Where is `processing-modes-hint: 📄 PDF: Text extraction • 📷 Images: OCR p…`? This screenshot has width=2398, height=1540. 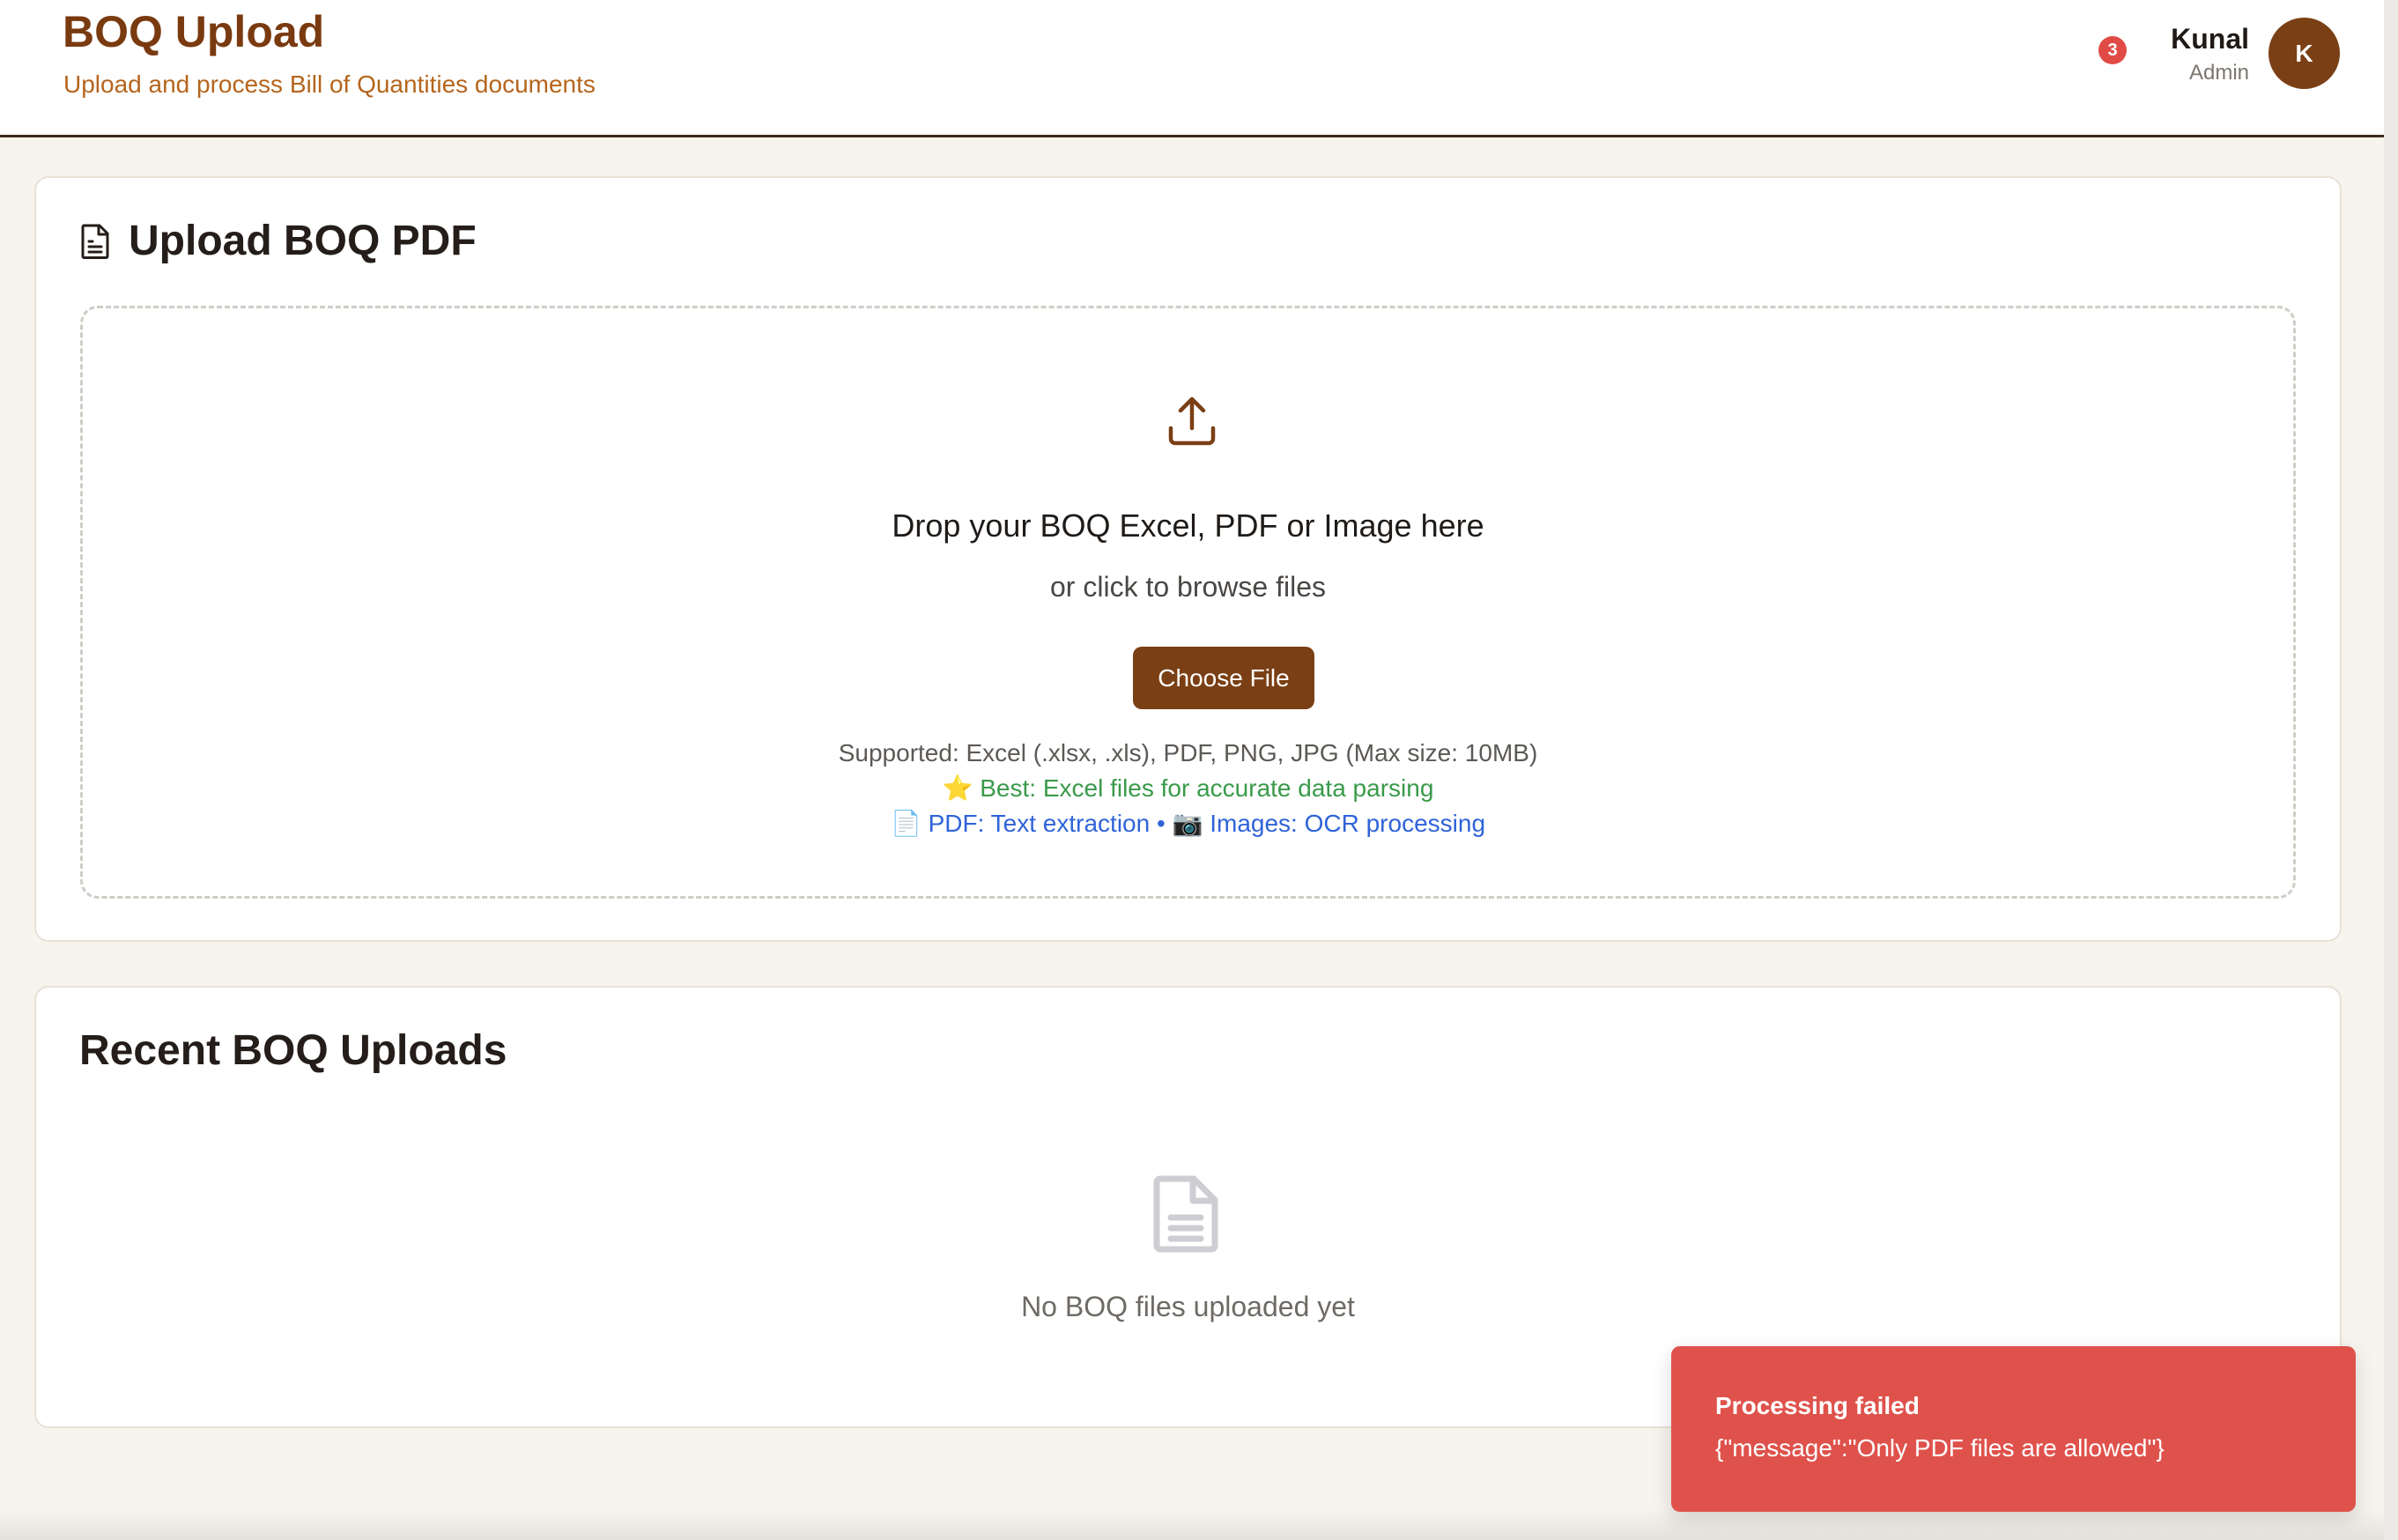
processing-modes-hint: 📄 PDF: Text extraction • 📷 Images: OCR p… is located at coordinates (1188, 824).